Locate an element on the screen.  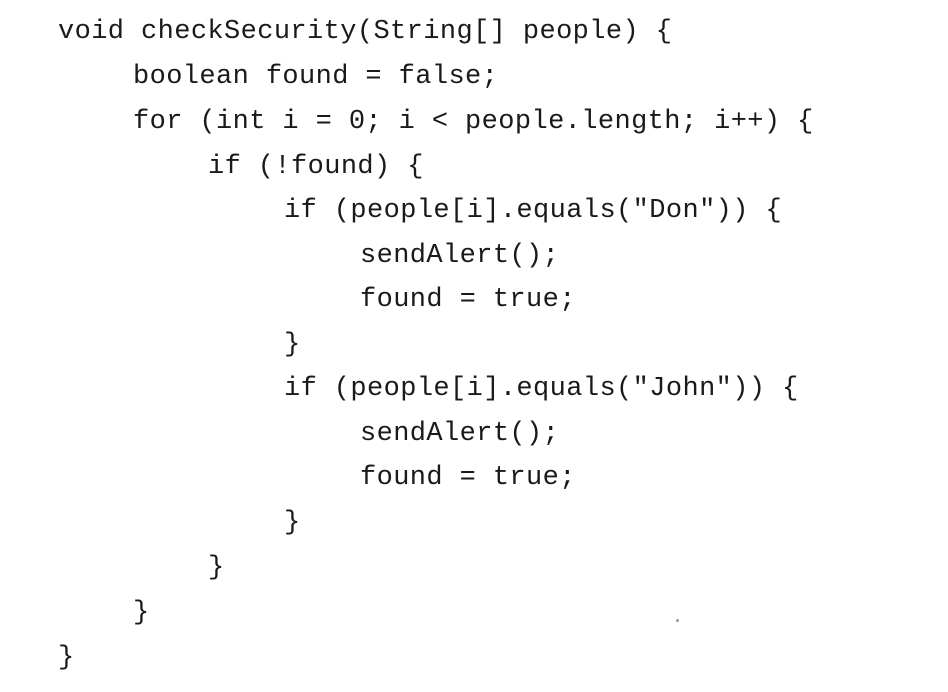
code-line-send-alert-1: sendAlert(); is located at coordinates (460, 256).